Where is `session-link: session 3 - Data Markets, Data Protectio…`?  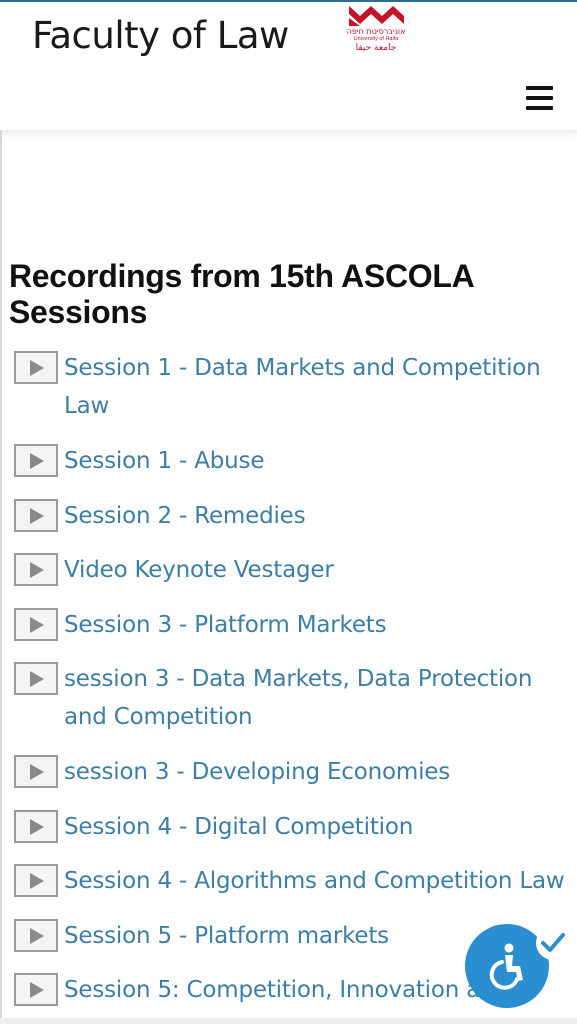
session-link: session 3 - Data Markets, Data Protectio… is located at coordinates (318, 698).